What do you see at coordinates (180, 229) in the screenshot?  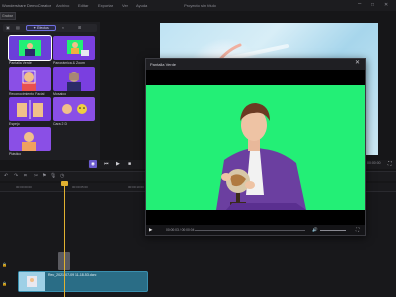 I see `player-time: 00:00:03 / 00:00:04` at bounding box center [180, 229].